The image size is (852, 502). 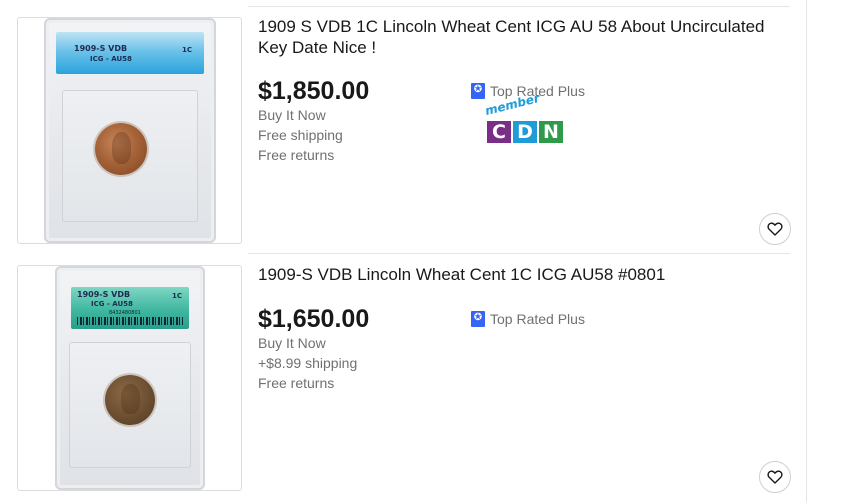 I want to click on slab-label: 1909-S VDB ICG - AU58 1C, so click(x=130, y=53).